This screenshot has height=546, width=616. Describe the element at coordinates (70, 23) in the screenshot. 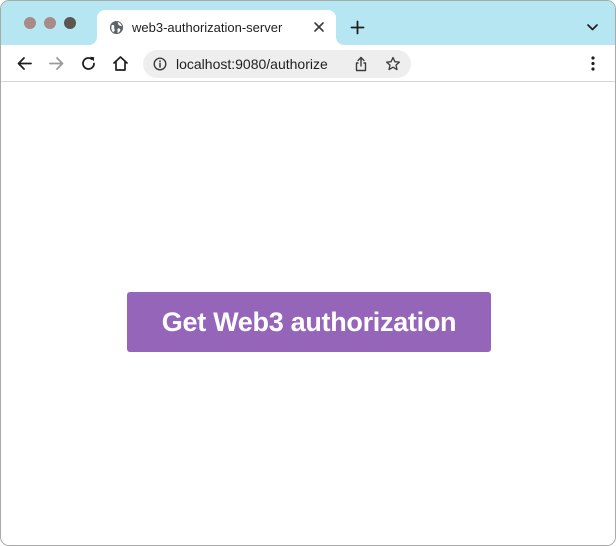

I see `window-maximize-button` at that location.